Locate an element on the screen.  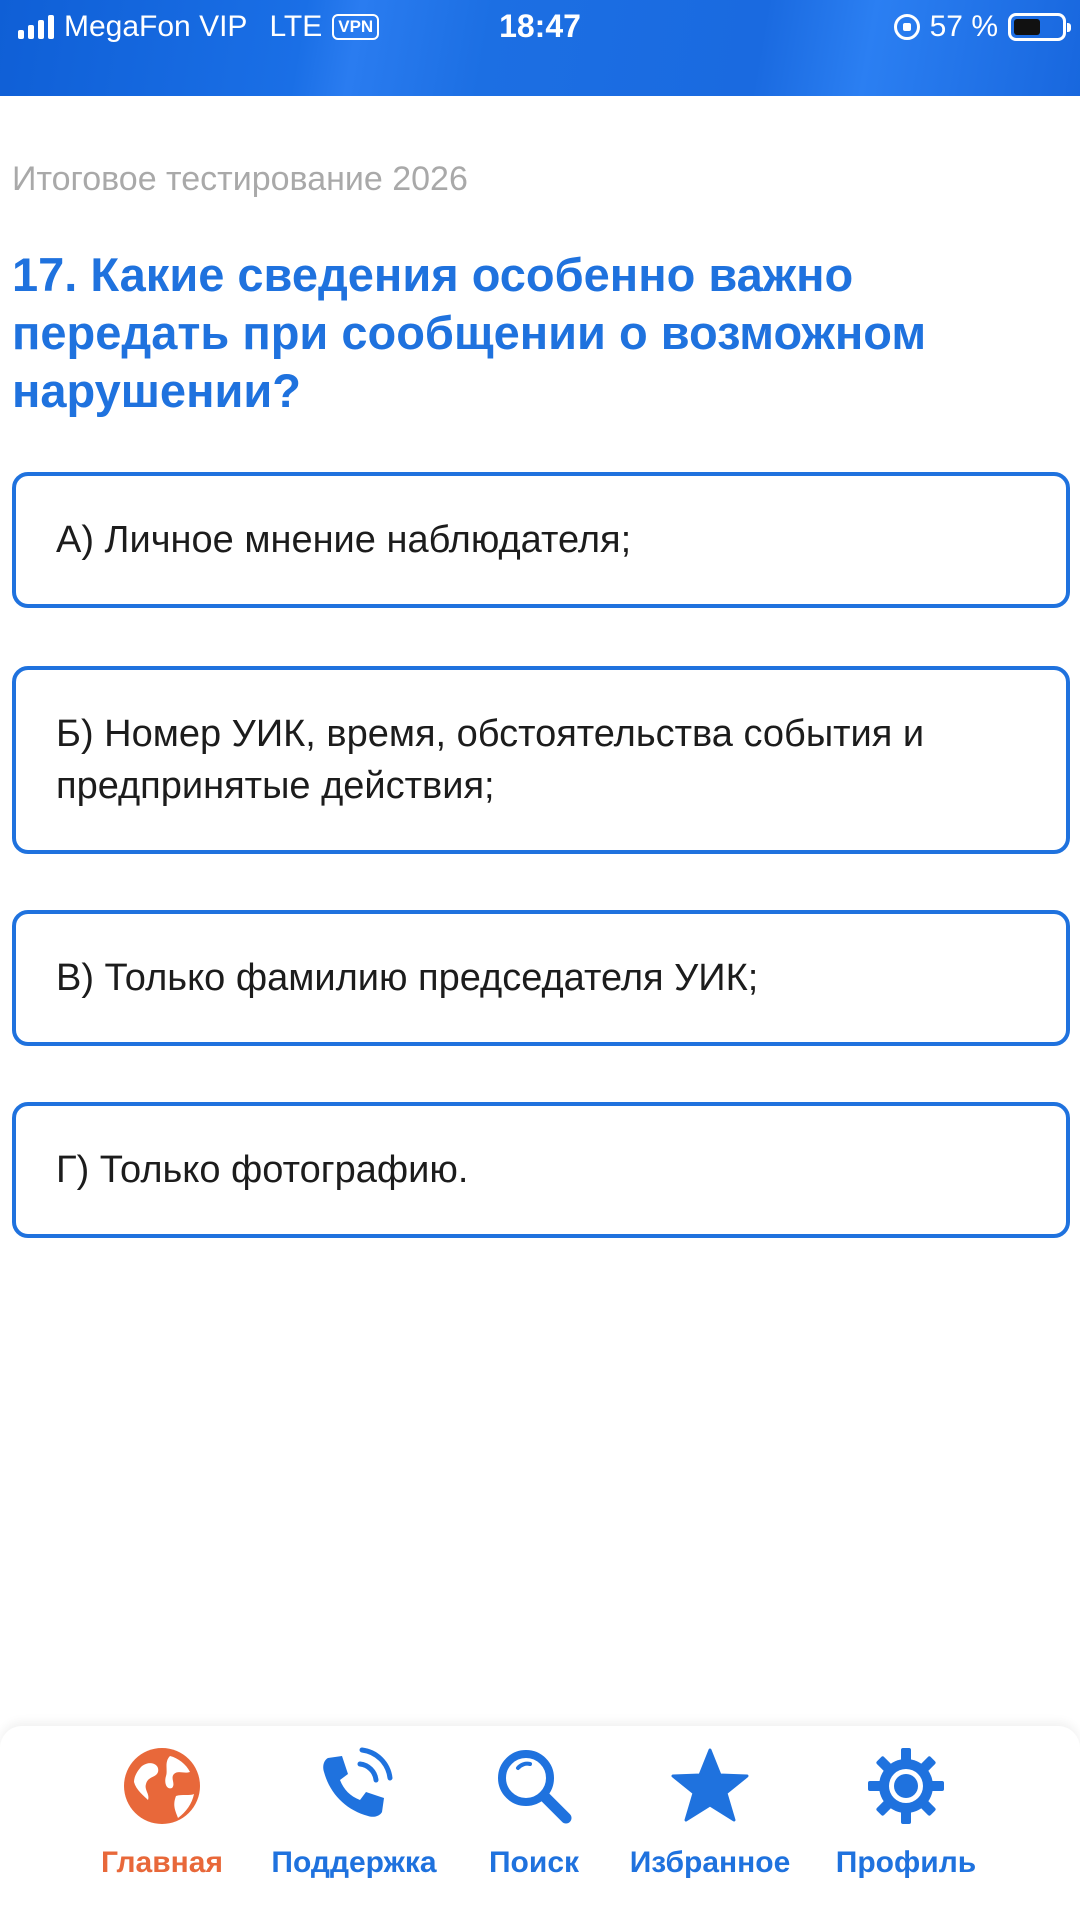
answer-option-text: А) Личное мнение наблюдателя; is located at coordinates (344, 540).